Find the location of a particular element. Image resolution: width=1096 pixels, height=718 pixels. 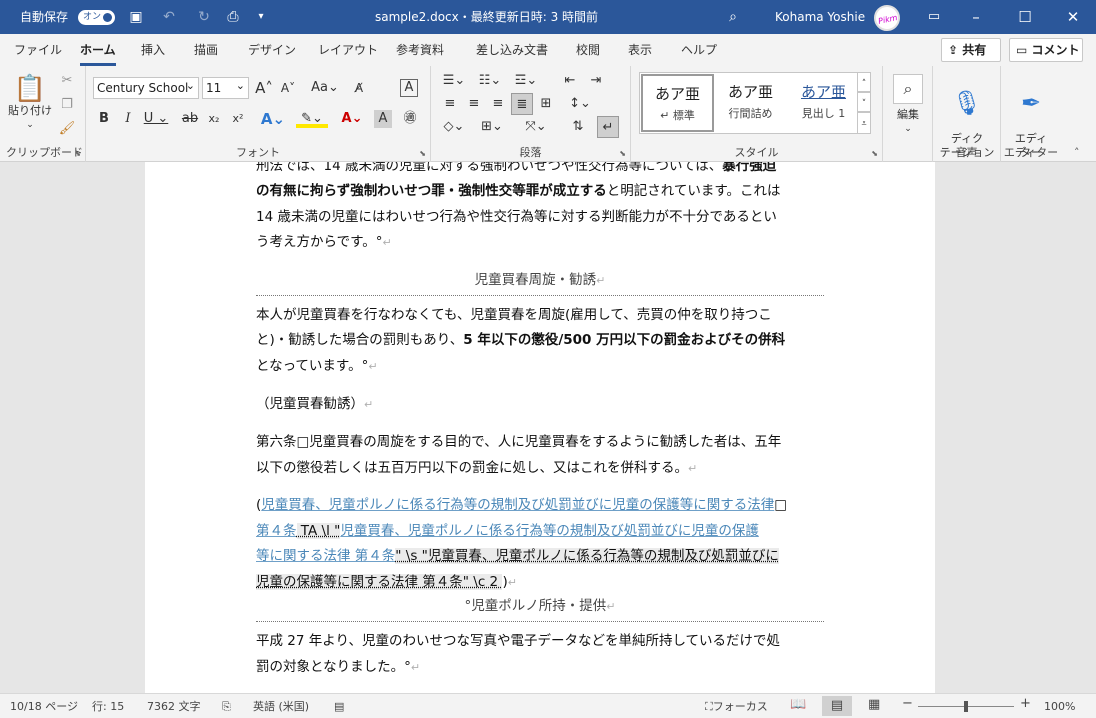

read-mode-icon: 📖 is located at coordinates (798, 704).